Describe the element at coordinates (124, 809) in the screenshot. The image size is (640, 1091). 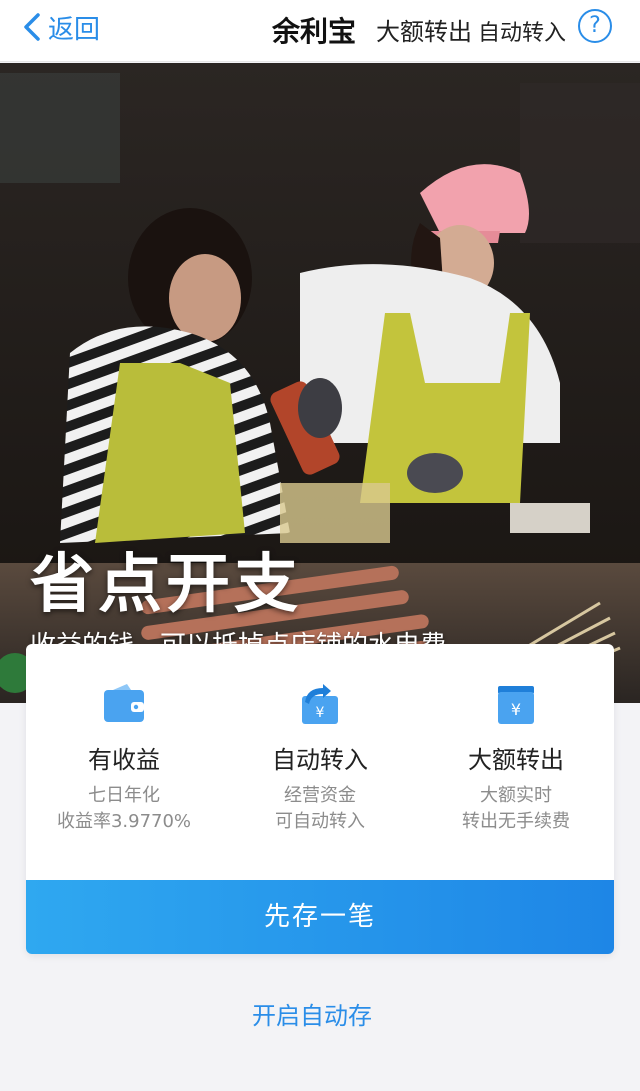
I see `feature-desc: 七日年化 收益率3.9770%` at that location.